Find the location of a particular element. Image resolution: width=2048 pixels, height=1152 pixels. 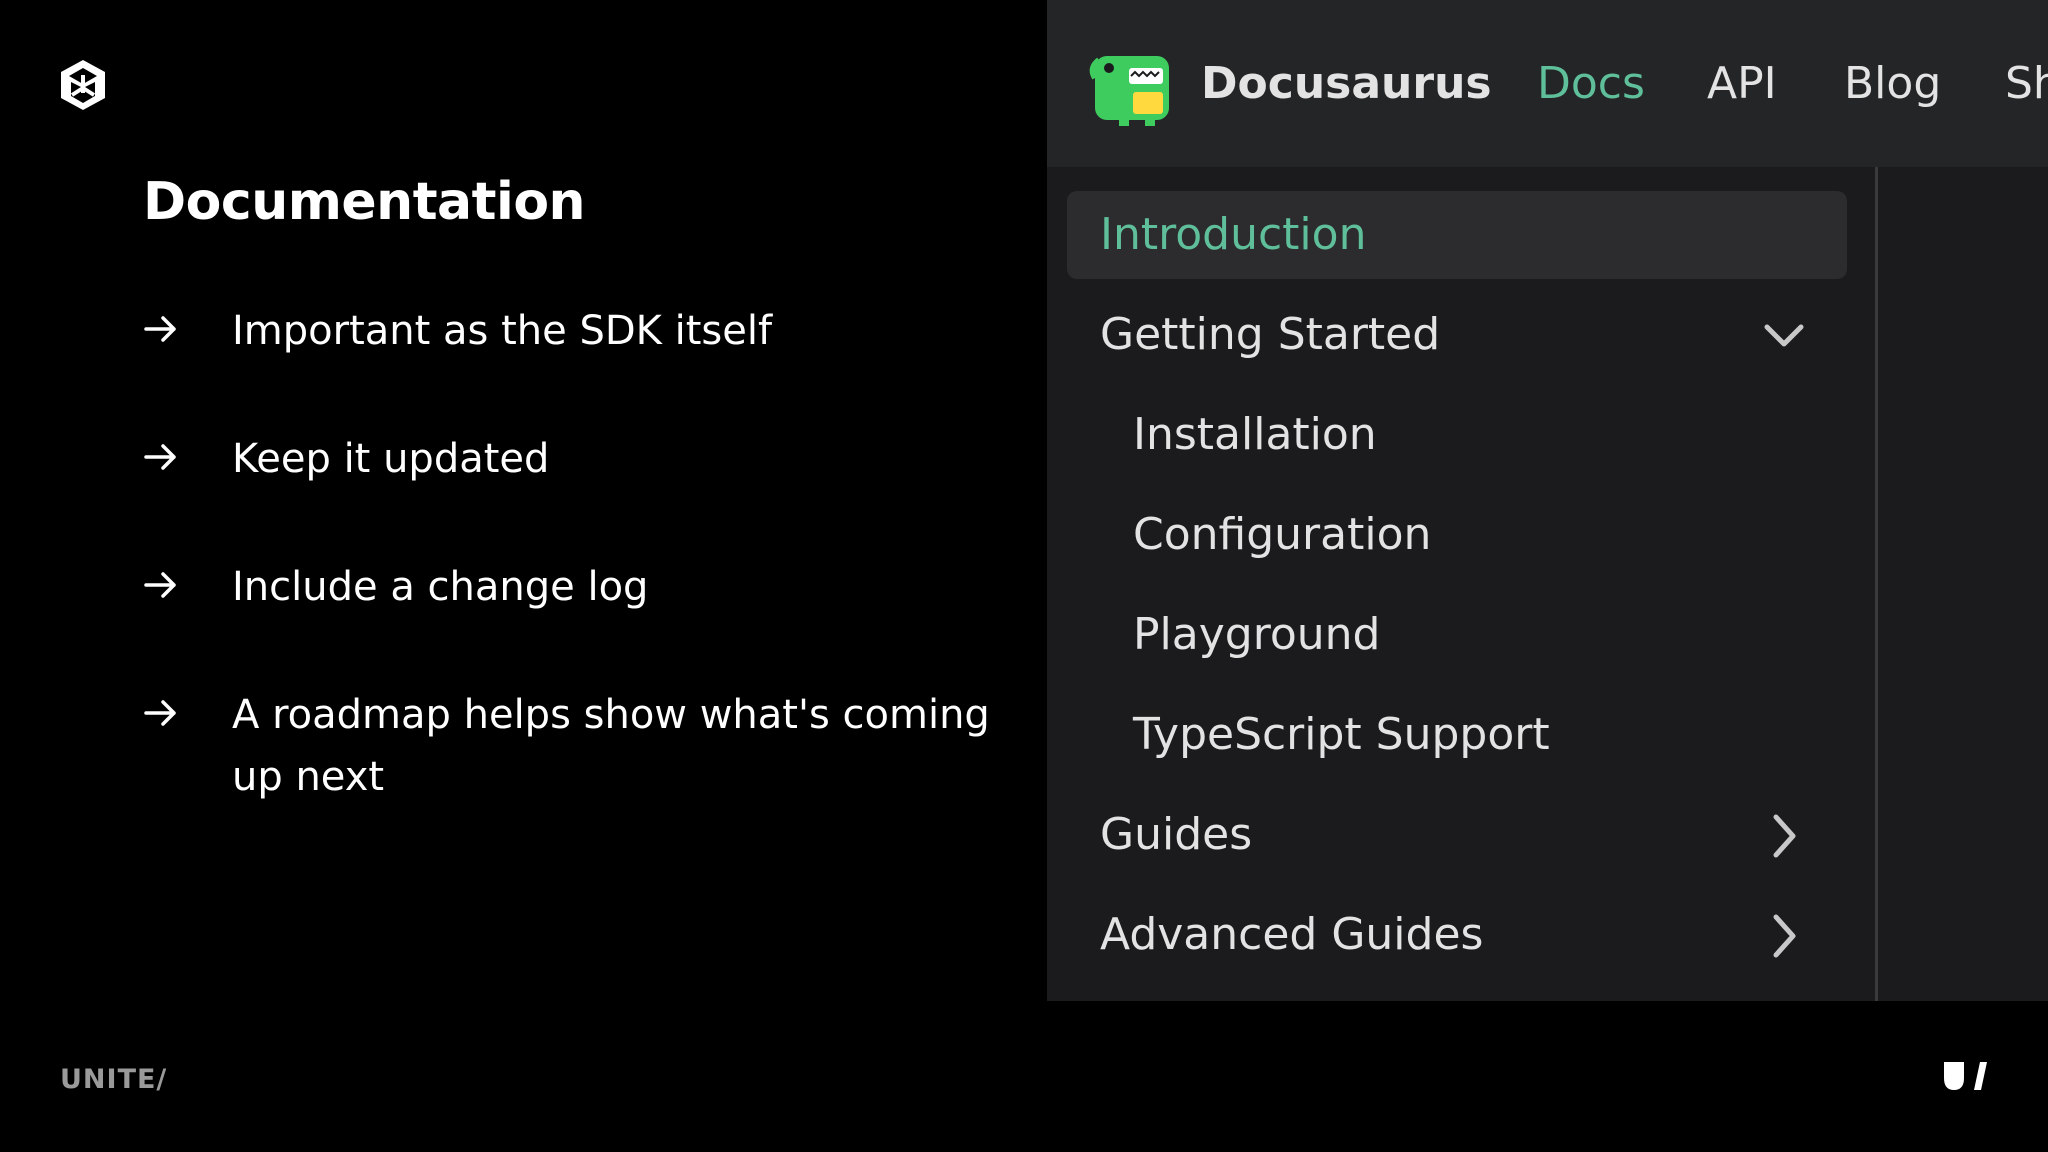

sidebar-item-installation: Installation is located at coordinates (1457, 435).